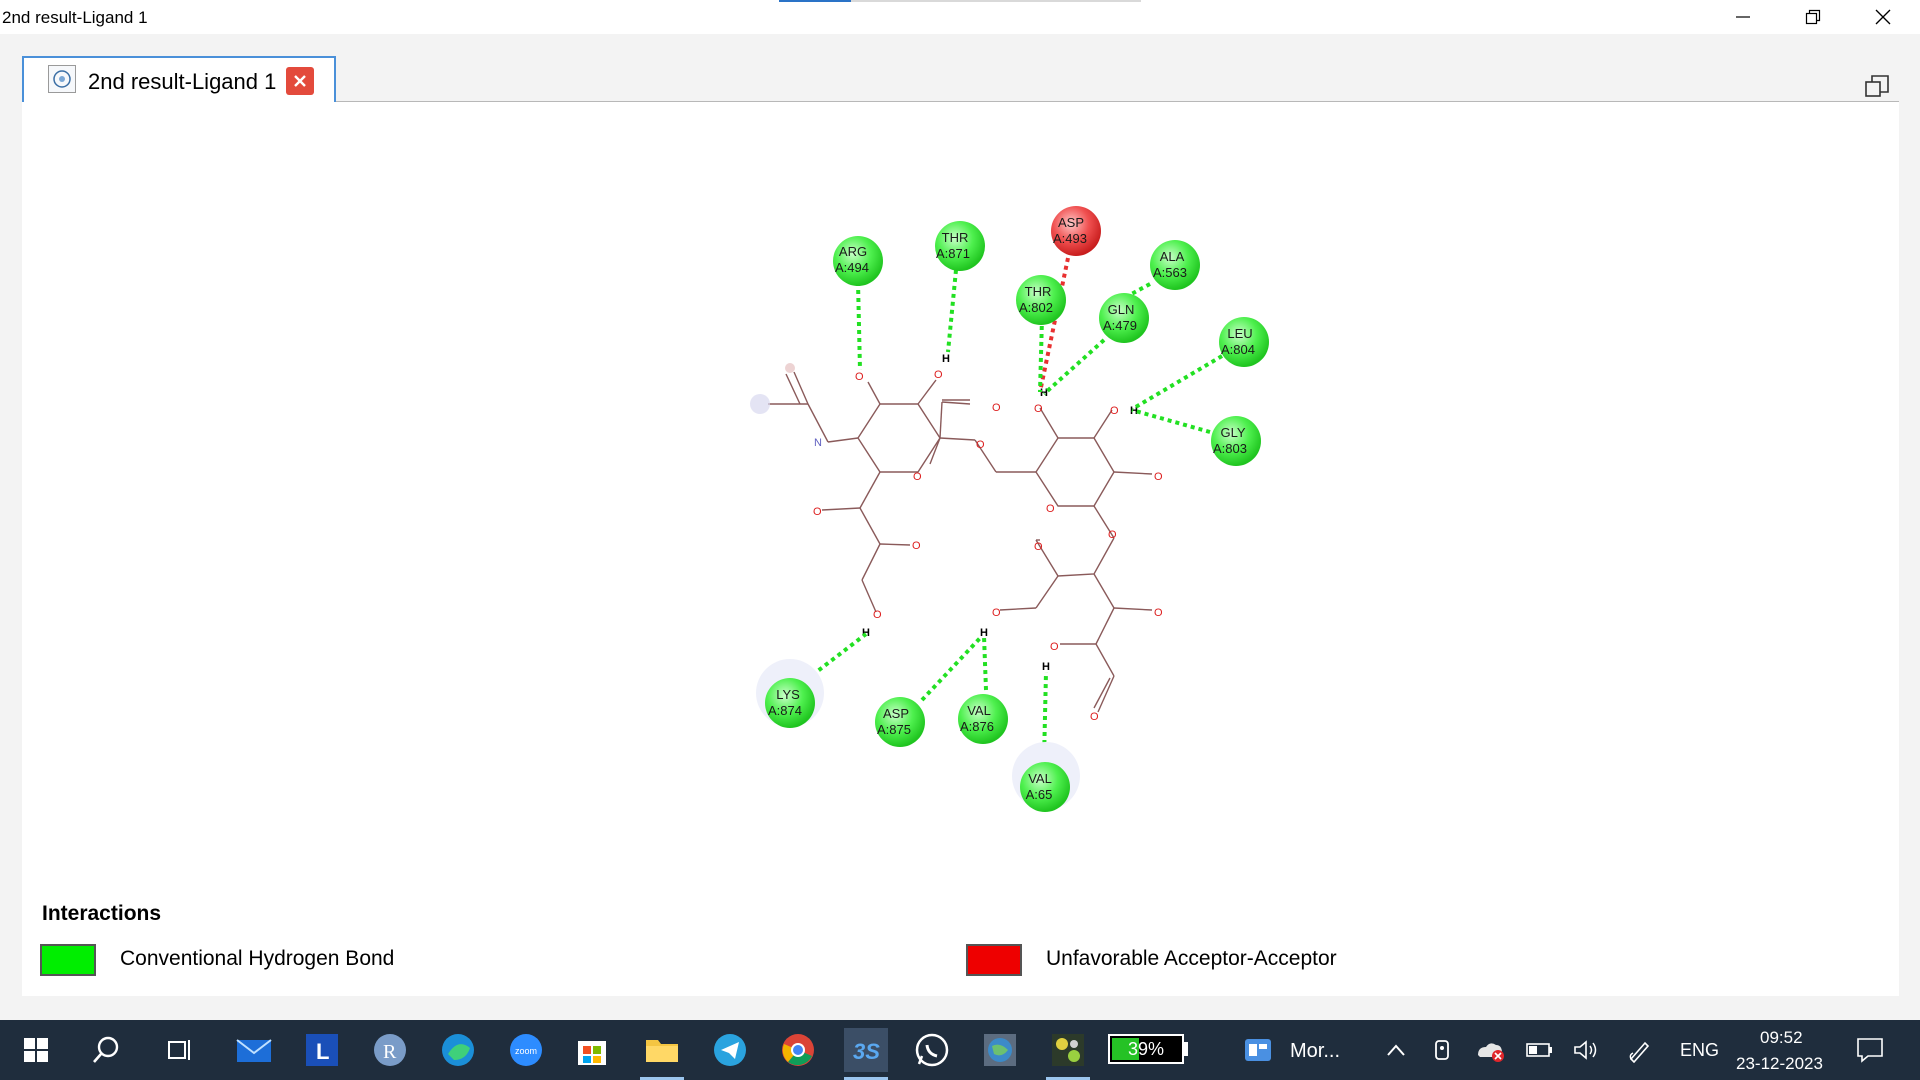 The width and height of the screenshot is (1920, 1080). What do you see at coordinates (798, 1050) in the screenshot?
I see `chrome-icon` at bounding box center [798, 1050].